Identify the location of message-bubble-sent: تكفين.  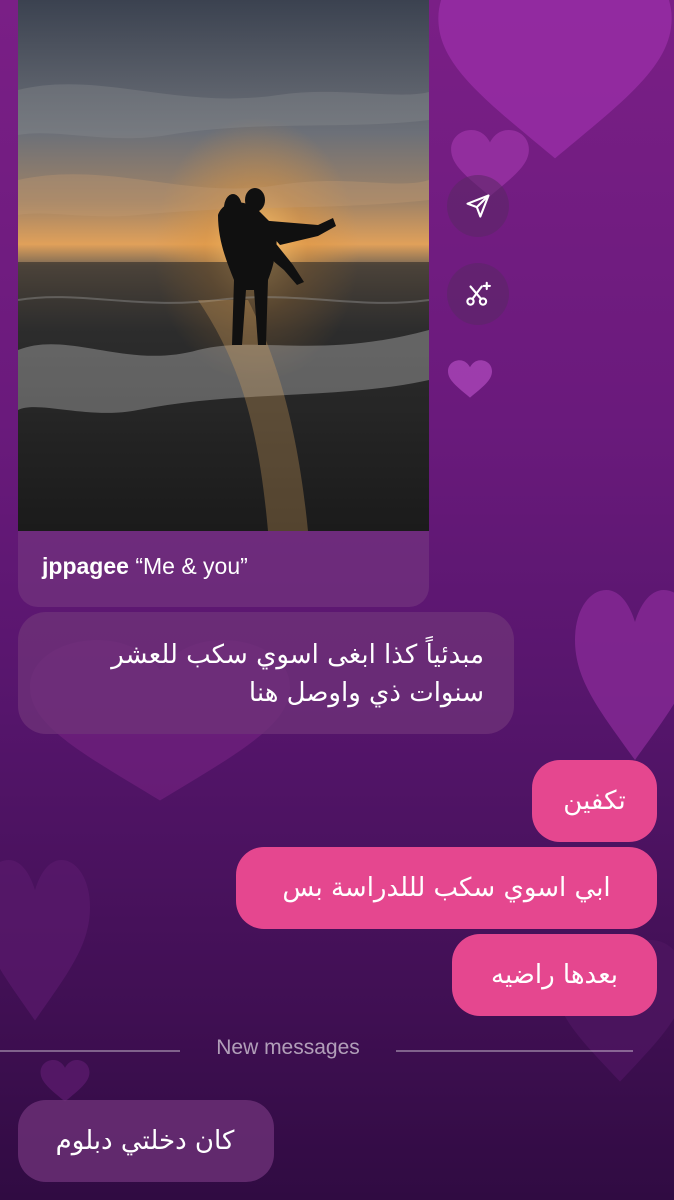
(594, 801).